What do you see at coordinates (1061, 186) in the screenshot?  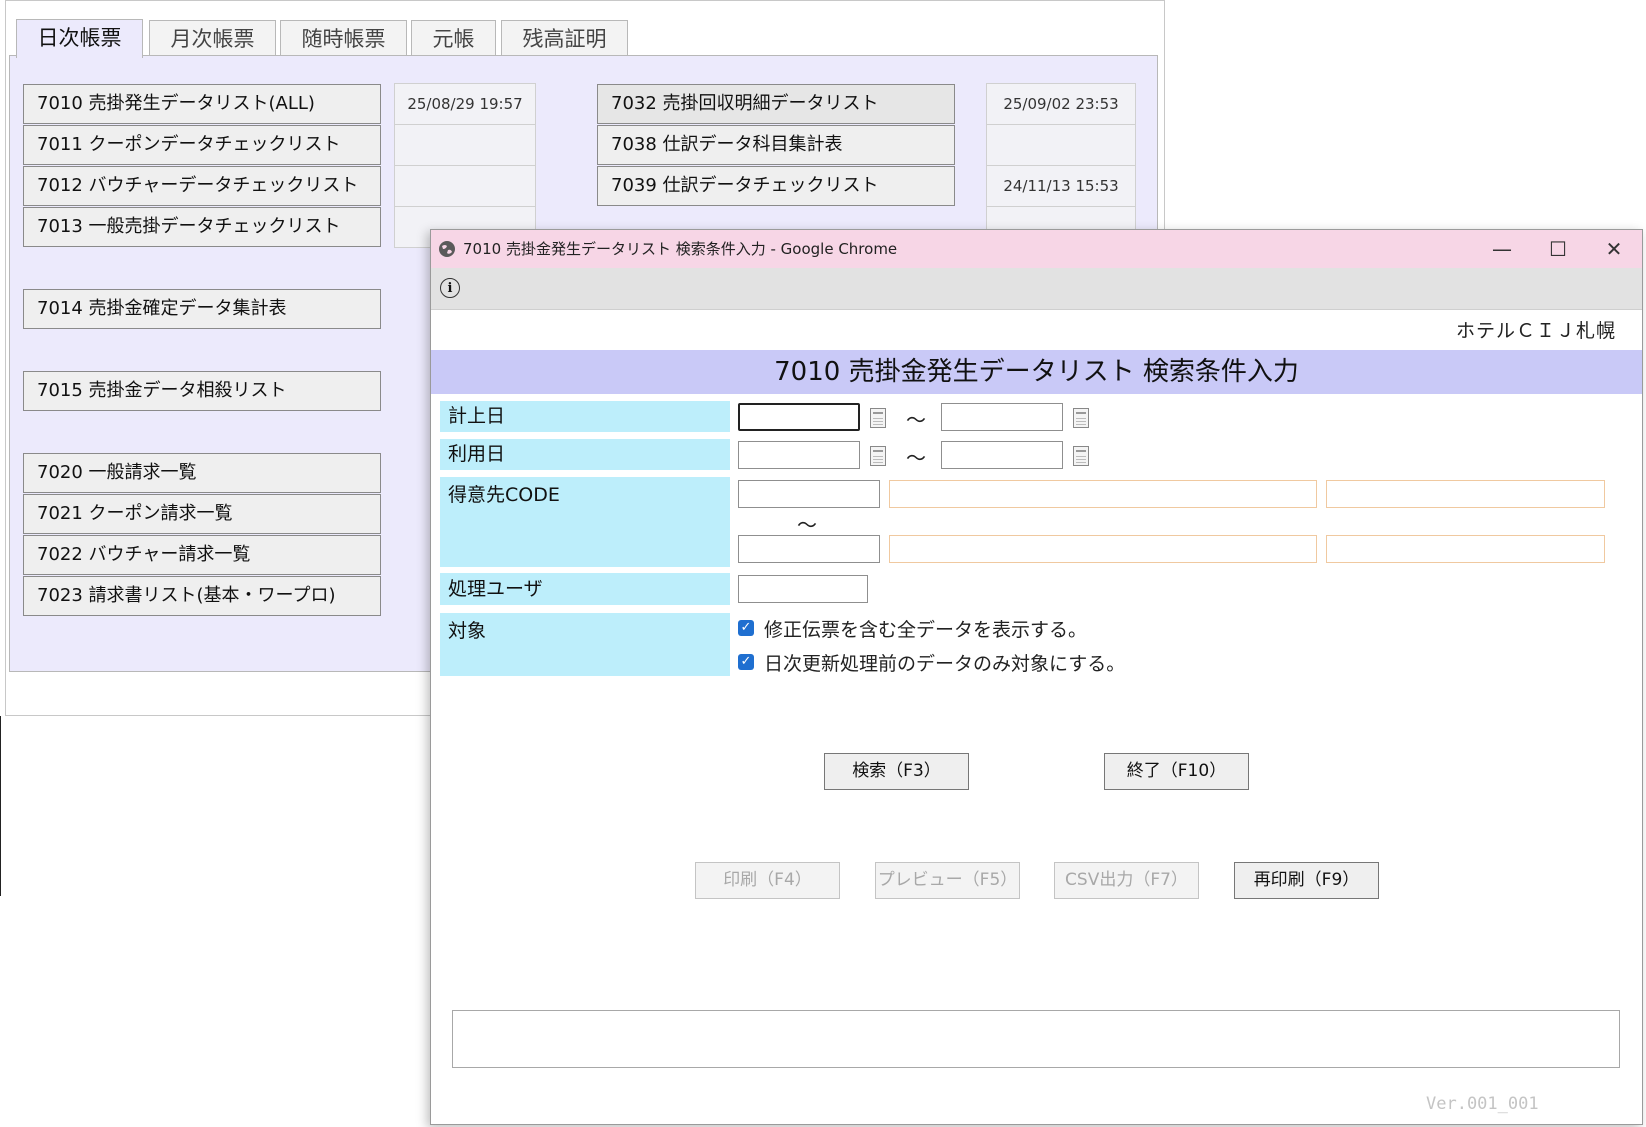 I see `report-timestamp: 24/11/13 15:53` at bounding box center [1061, 186].